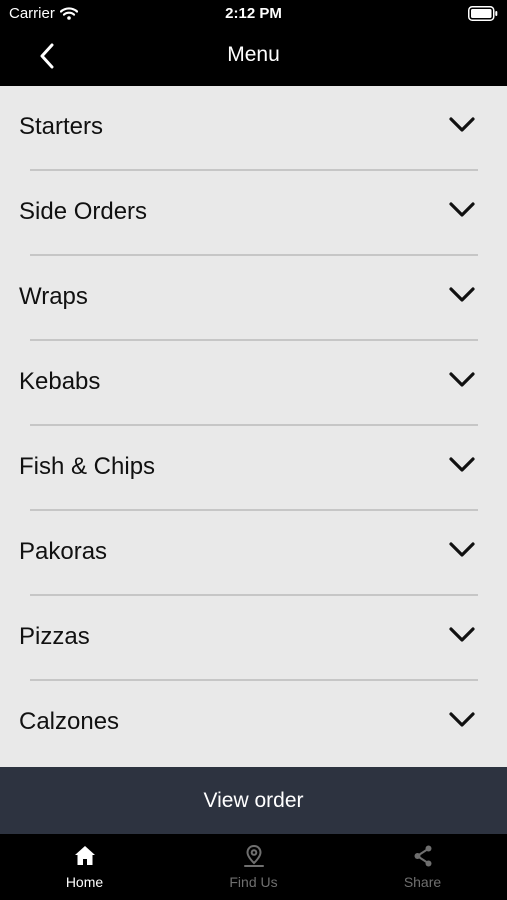 The height and width of the screenshot is (900, 507). I want to click on menu-category-starters: Starters, so click(253, 128).